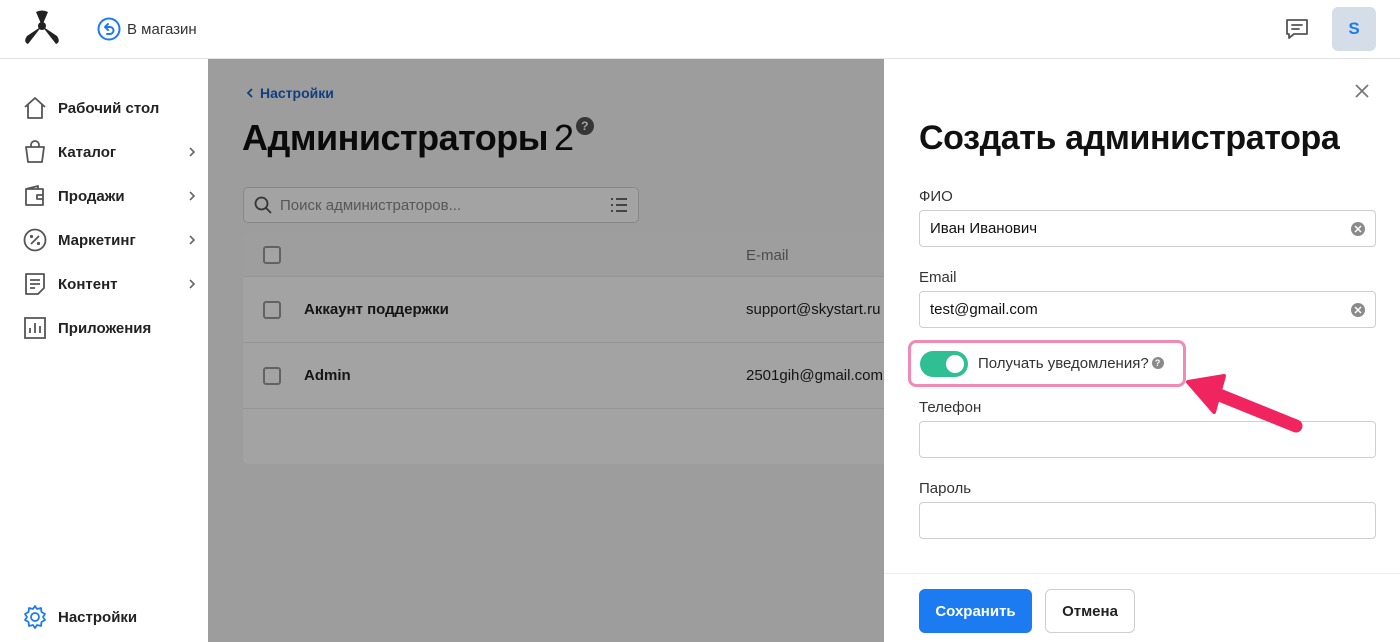  I want to click on bag-icon, so click(35, 152).